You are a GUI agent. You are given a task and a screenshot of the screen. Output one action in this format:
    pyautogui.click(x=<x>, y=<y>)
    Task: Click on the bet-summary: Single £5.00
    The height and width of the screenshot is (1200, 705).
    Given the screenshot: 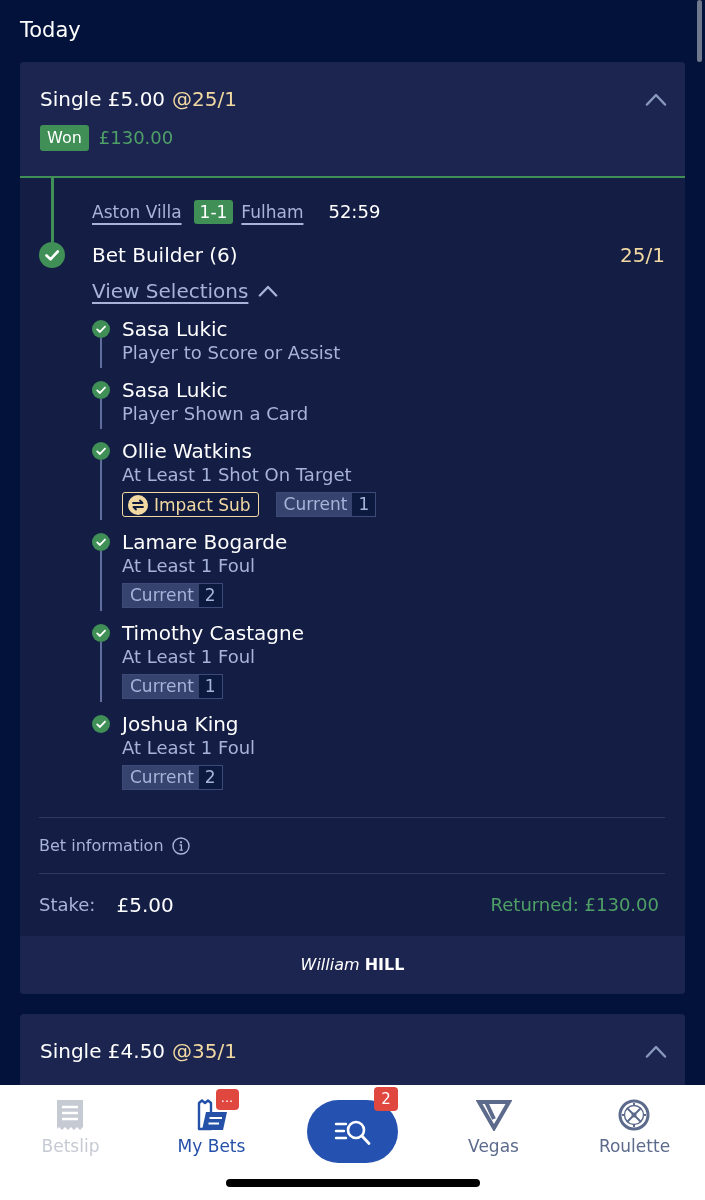 What is the action you would take?
    pyautogui.click(x=103, y=99)
    